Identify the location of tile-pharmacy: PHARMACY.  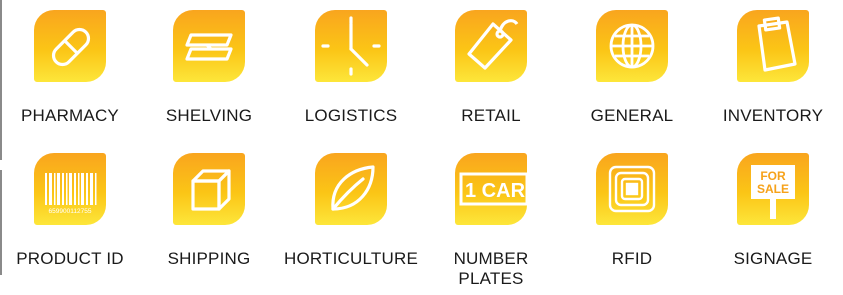
(70, 75).